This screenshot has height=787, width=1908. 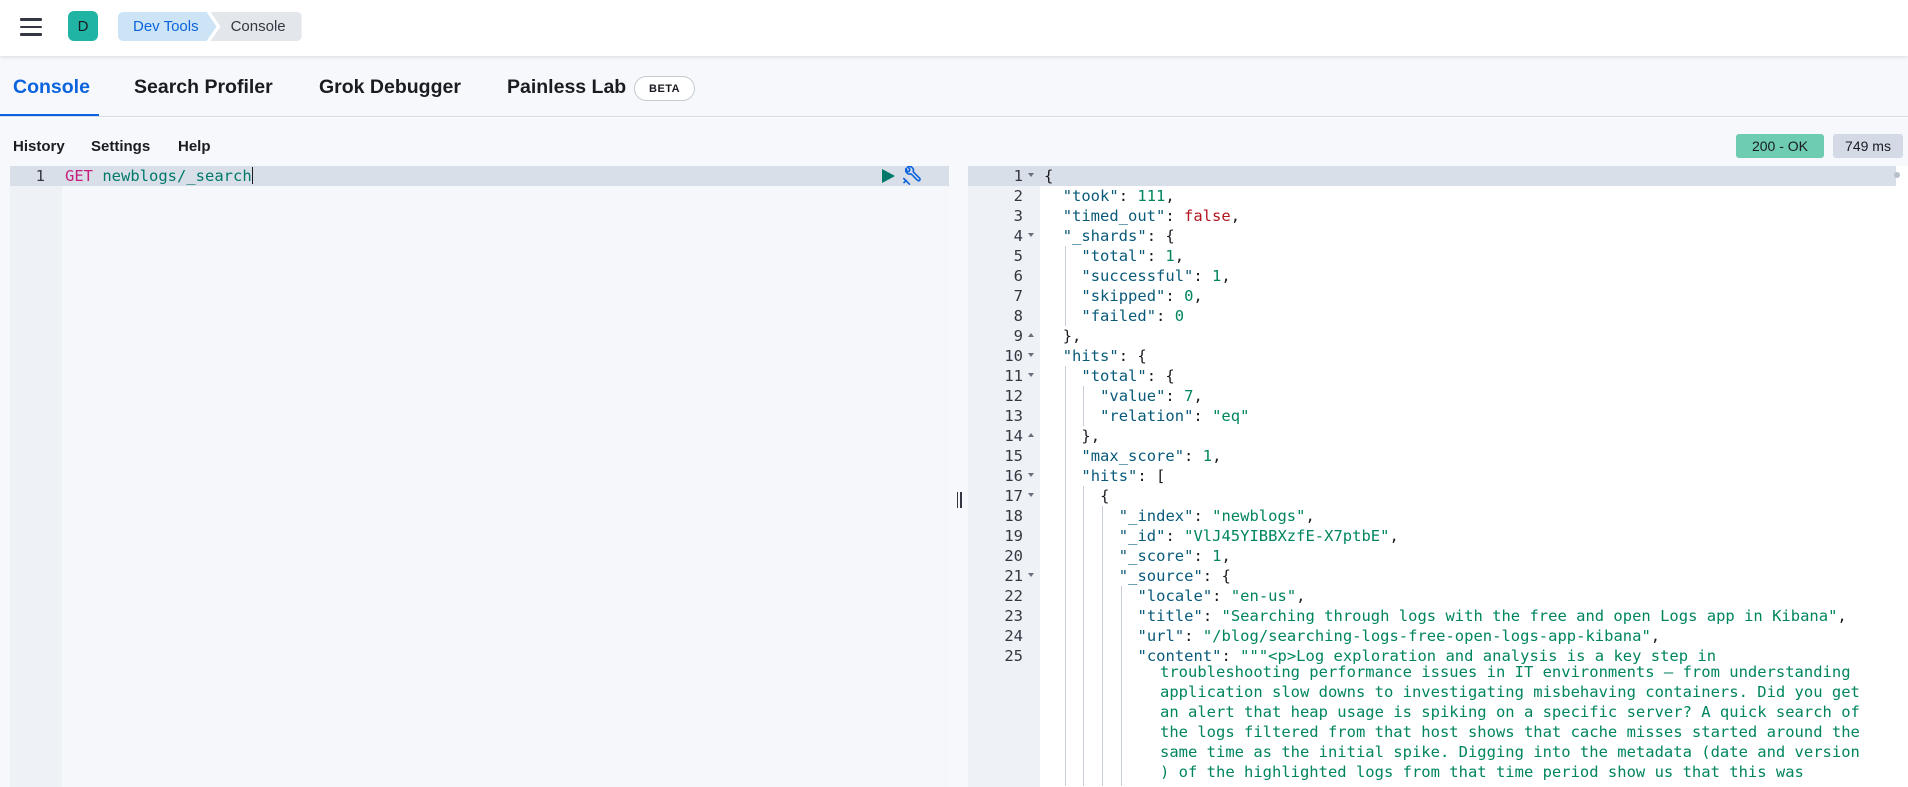 I want to click on response-code: "timed_out": false,, so click(x=1151, y=216).